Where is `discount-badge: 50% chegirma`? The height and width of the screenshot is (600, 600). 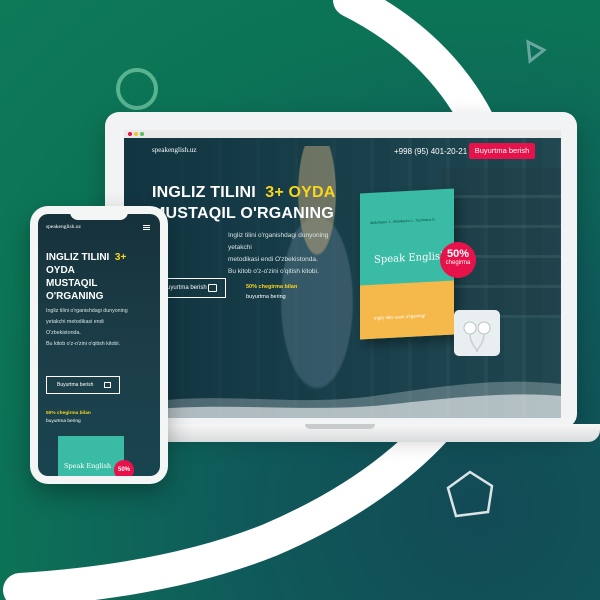
discount-badge: 50% chegirma is located at coordinates (458, 260).